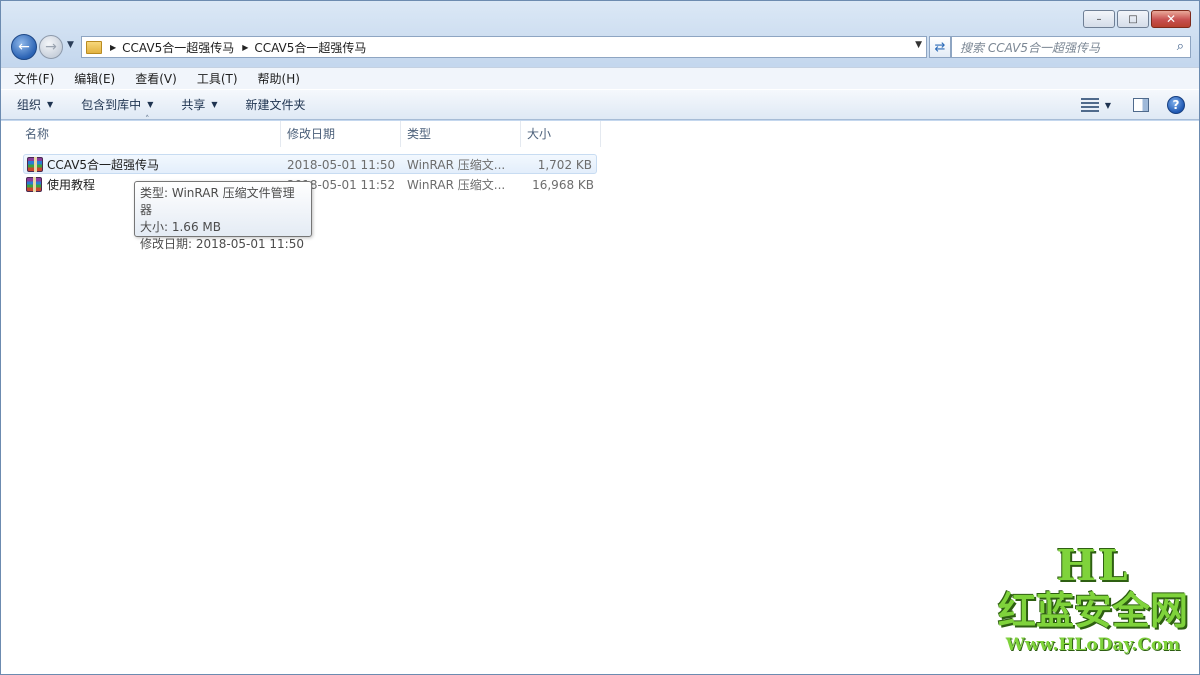 The height and width of the screenshot is (675, 1200). I want to click on maximize-button: □, so click(1133, 19).